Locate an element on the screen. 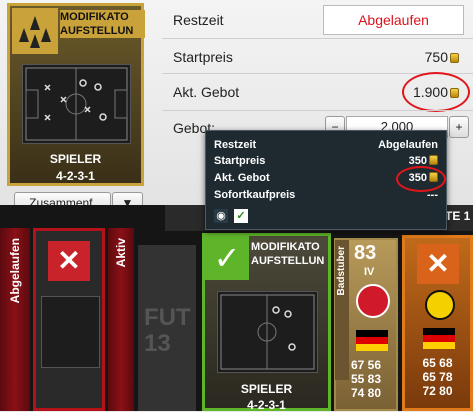 Image resolution: width=473 pixels, height=412 pixels. eye-icon: ◉ is located at coordinates (221, 216).